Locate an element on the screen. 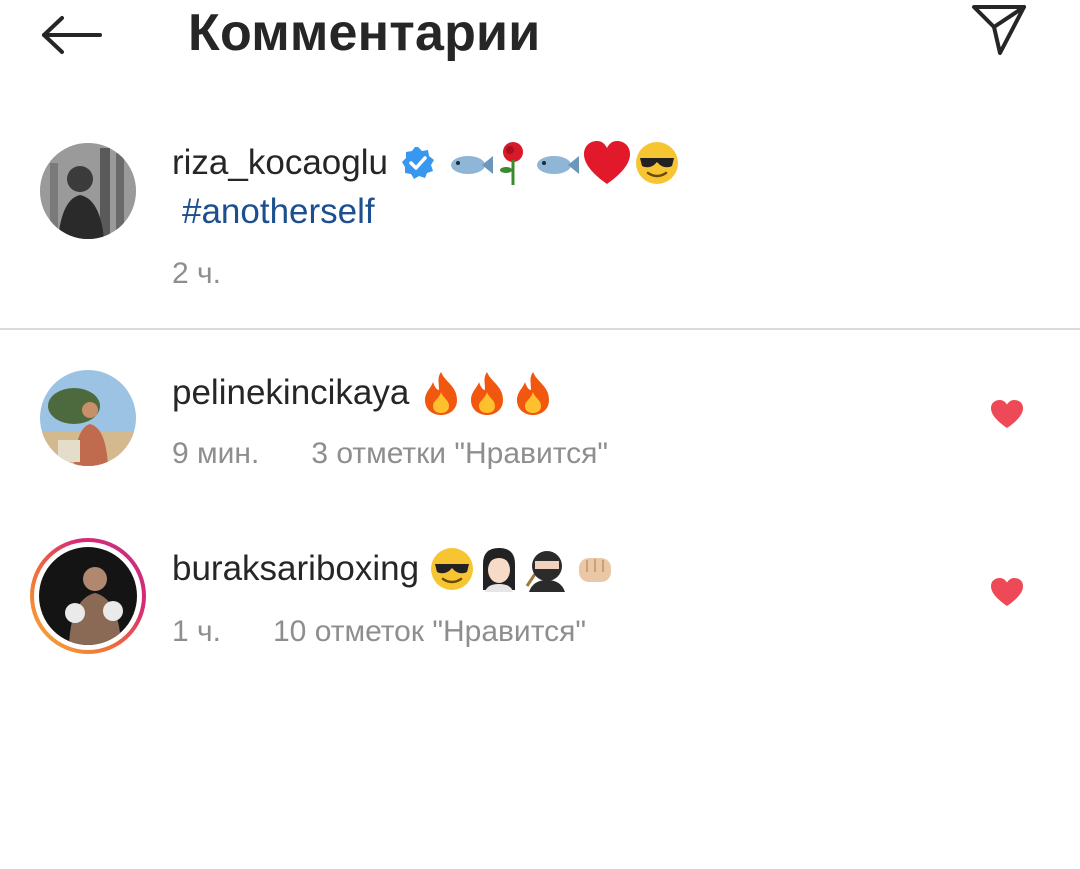 Image resolution: width=1080 pixels, height=869 pixels. comment-meta: 9 мин. 3 отметки "Нравится" is located at coordinates (390, 454).